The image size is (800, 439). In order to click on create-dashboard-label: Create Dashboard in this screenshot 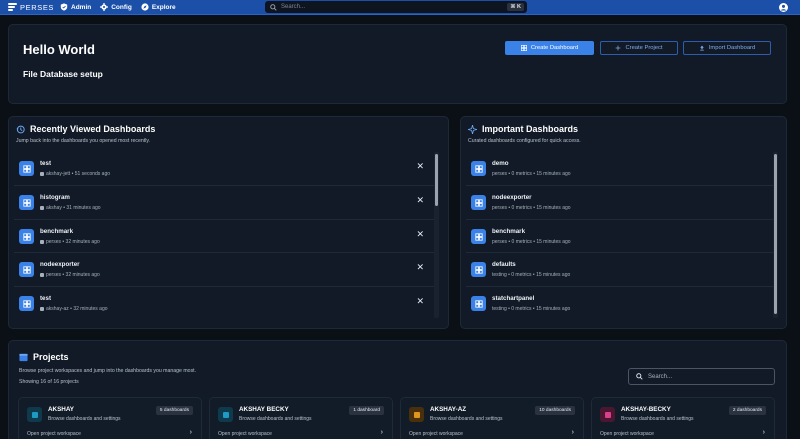, I will do `click(554, 48)`.